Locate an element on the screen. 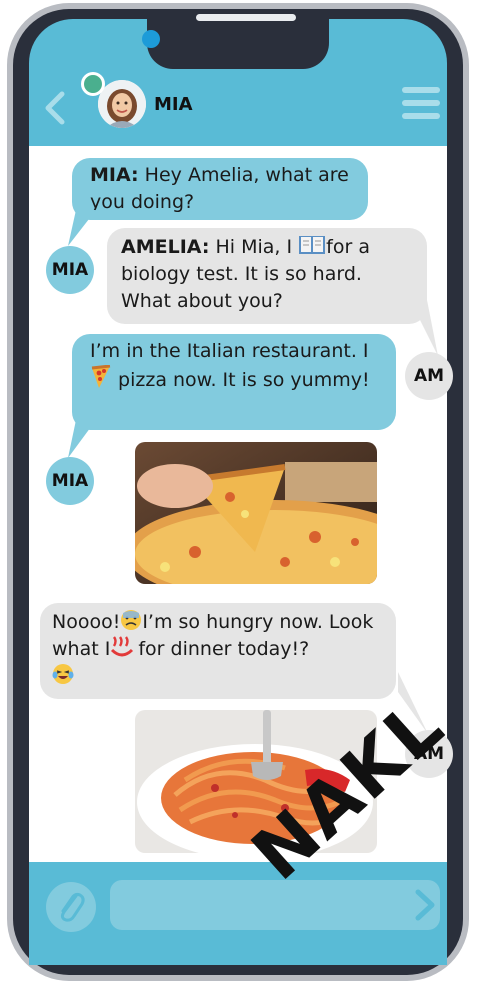 Image resolution: width=477 pixels, height=986 pixels. back-arrow-icon is located at coordinates (55, 108).